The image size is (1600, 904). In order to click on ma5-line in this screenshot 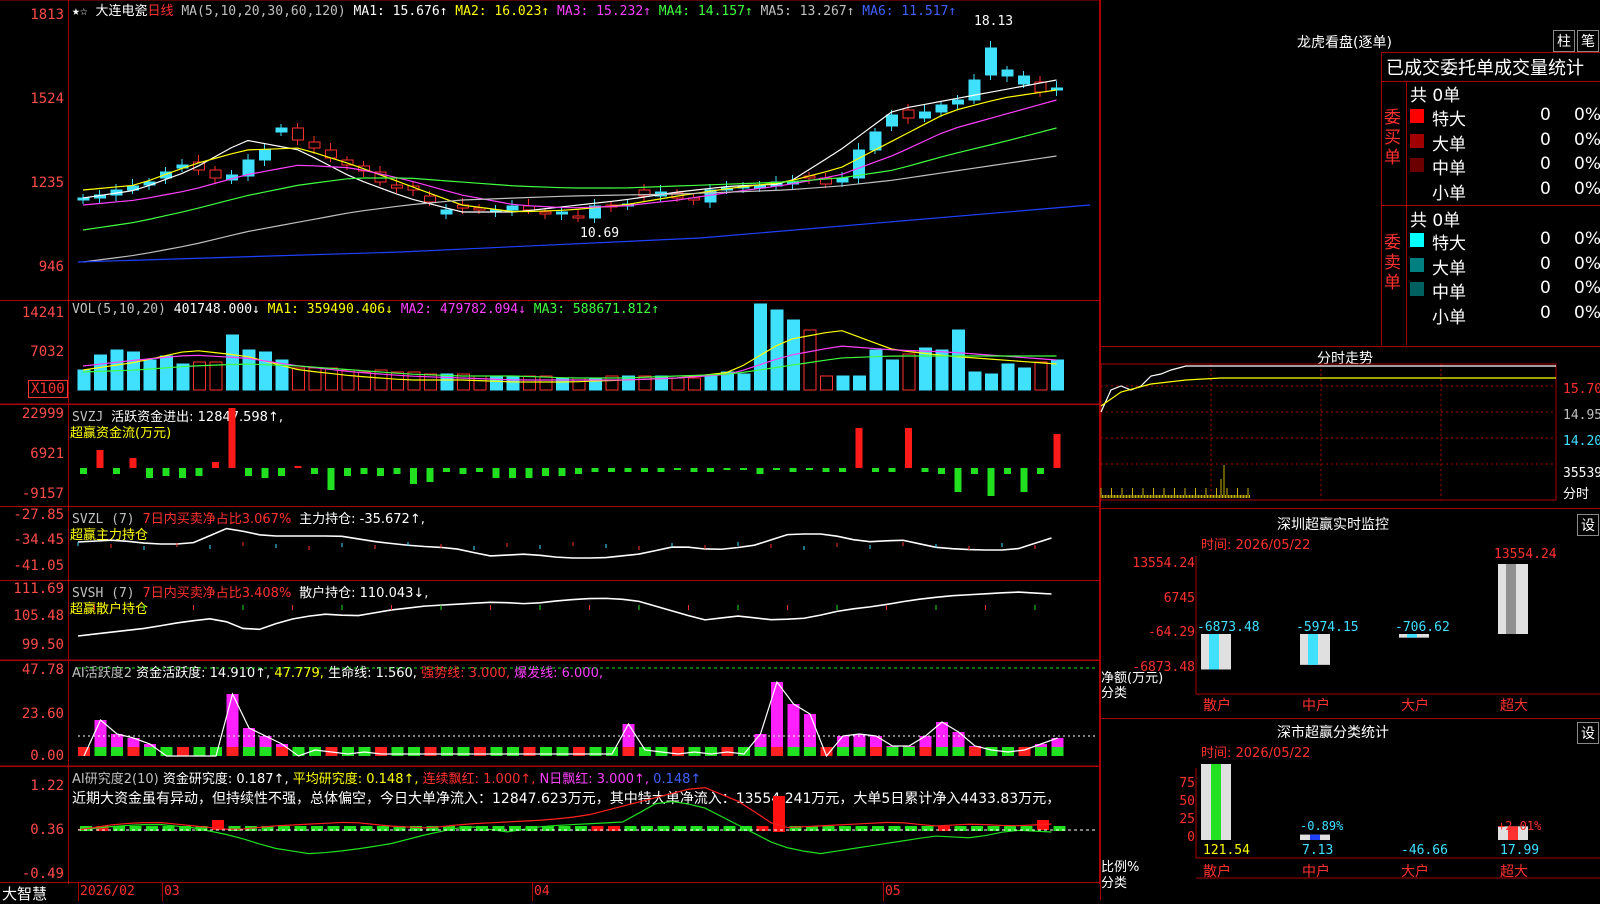, I will do `click(569, 209)`.